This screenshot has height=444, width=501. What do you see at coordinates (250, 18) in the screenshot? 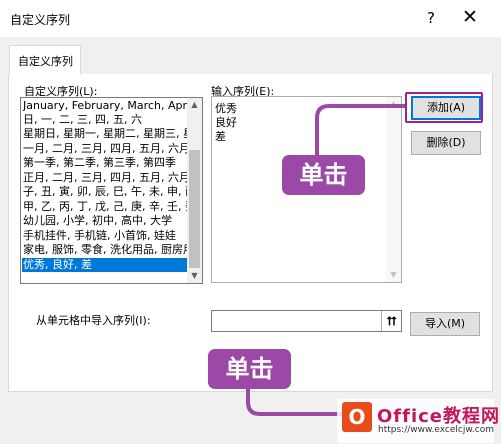
I see `title-bar` at bounding box center [250, 18].